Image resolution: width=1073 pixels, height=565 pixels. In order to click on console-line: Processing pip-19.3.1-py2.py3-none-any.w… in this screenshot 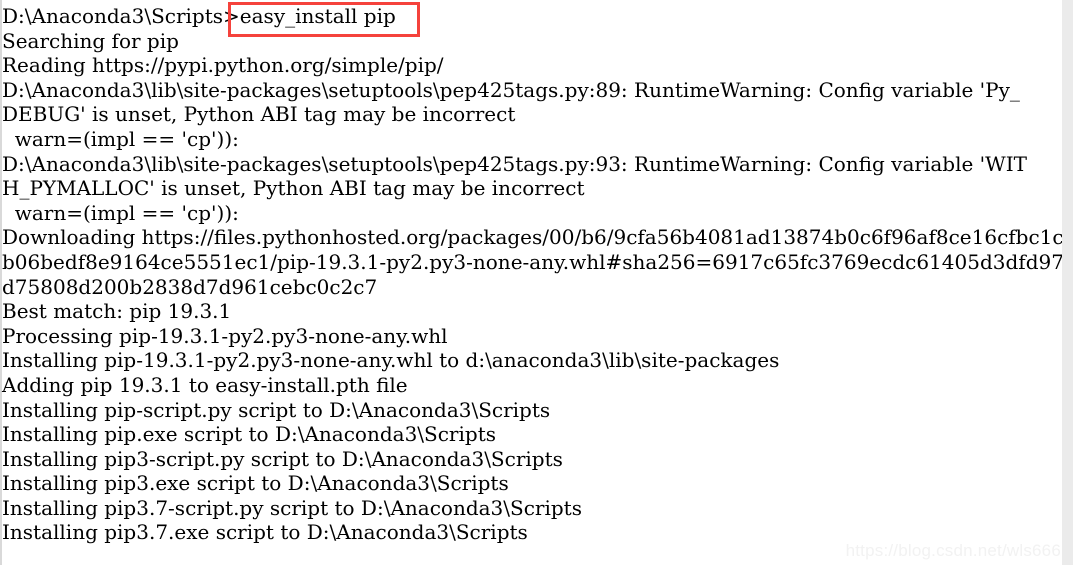, I will do `click(225, 335)`.